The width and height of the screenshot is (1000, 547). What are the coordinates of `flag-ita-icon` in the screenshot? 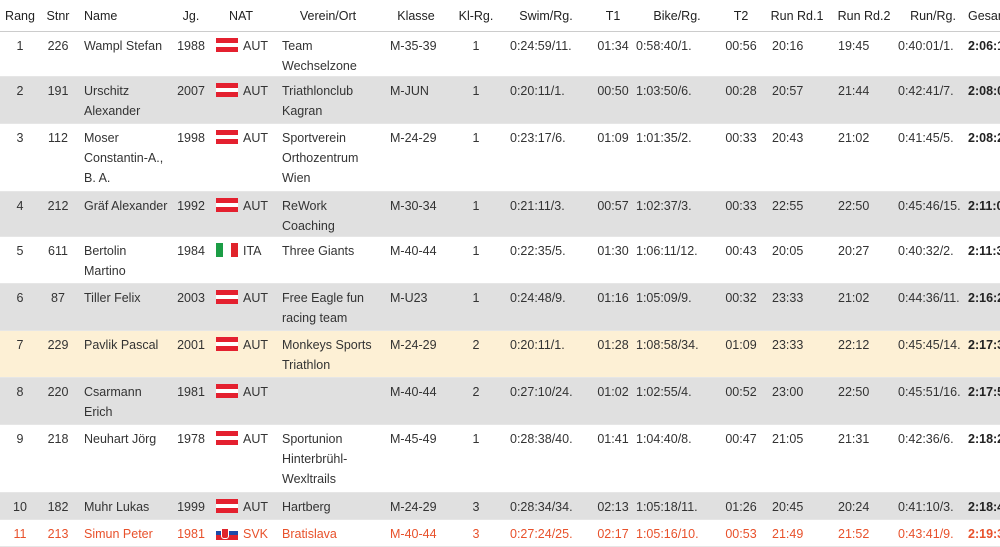 It's located at (227, 250).